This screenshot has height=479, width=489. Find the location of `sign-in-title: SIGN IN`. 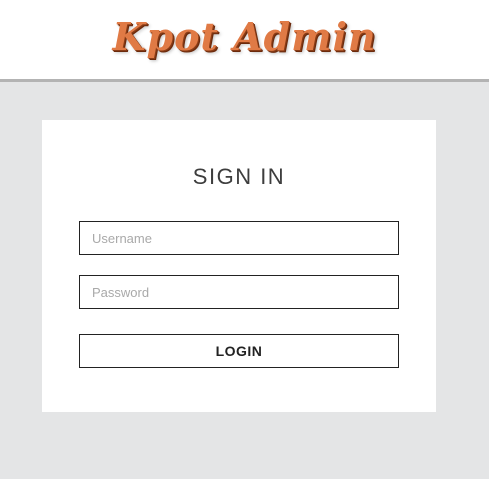

sign-in-title: SIGN IN is located at coordinates (239, 176).